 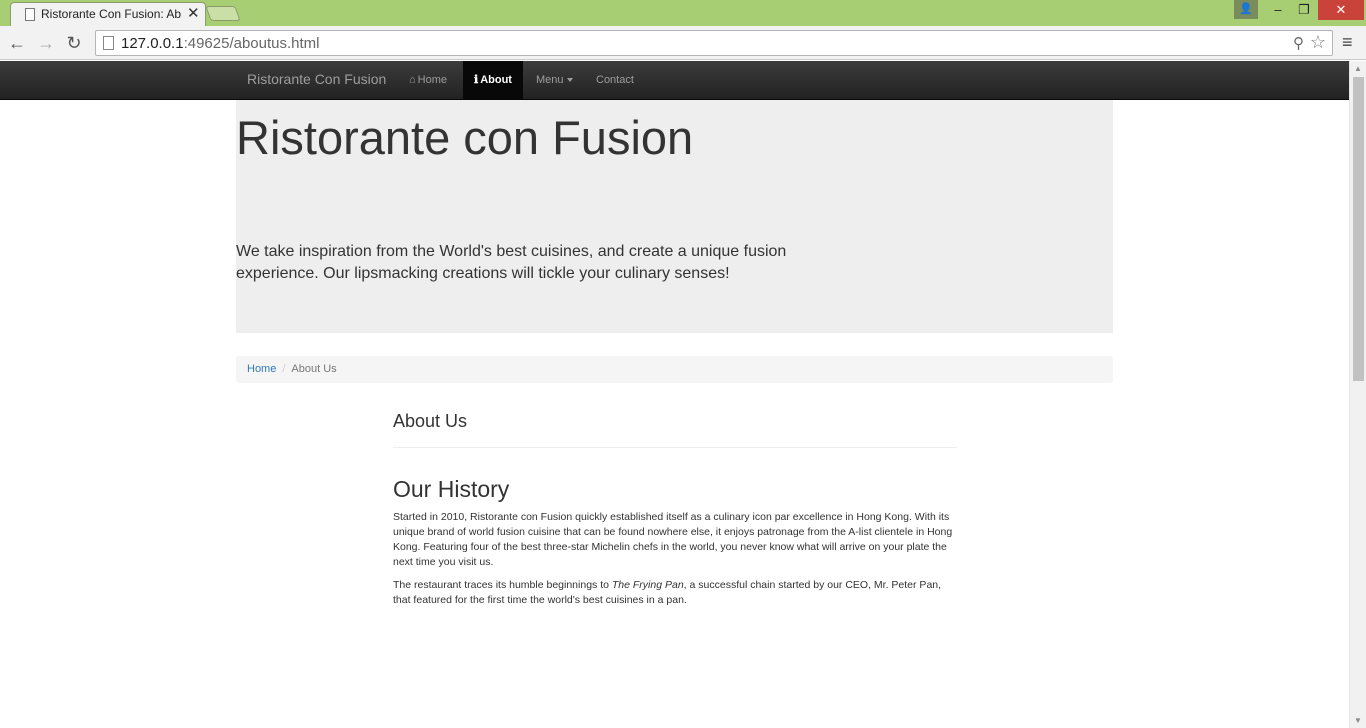 What do you see at coordinates (220, 43) in the screenshot?
I see `url-text: 127.0.0.1:49625/aboutus.html` at bounding box center [220, 43].